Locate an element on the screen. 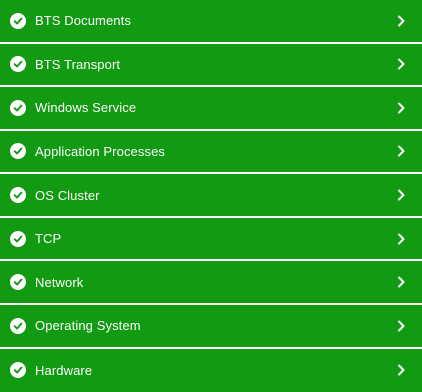 The image size is (422, 392). list-item-os-cluster: OS Cluster is located at coordinates (211, 195).